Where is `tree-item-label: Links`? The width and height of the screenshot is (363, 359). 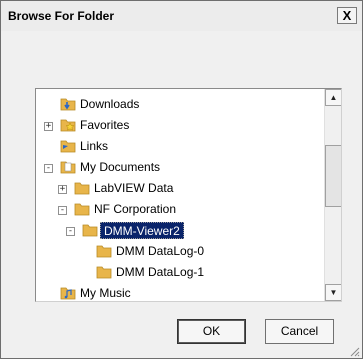
tree-item-label: Links is located at coordinates (94, 146).